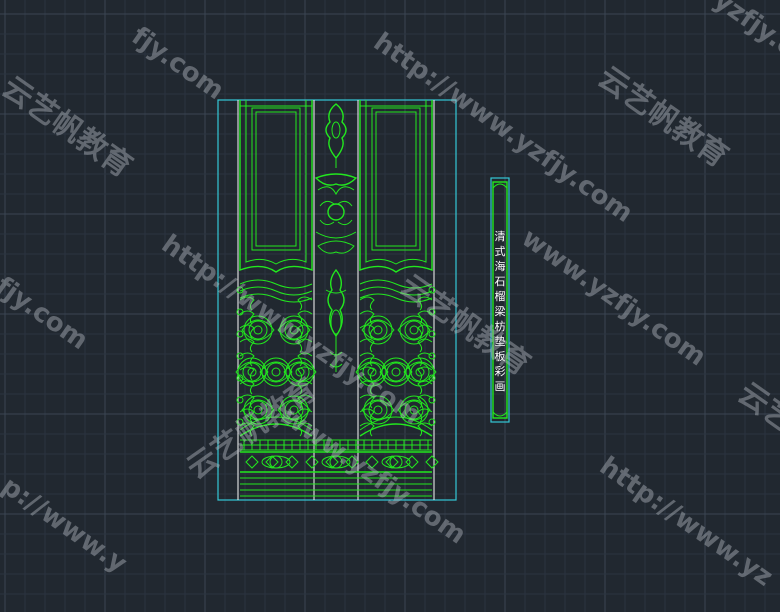 The image size is (780, 612). What do you see at coordinates (503, 128) in the screenshot?
I see `watermark-url: http://www.yzfjy.com` at bounding box center [503, 128].